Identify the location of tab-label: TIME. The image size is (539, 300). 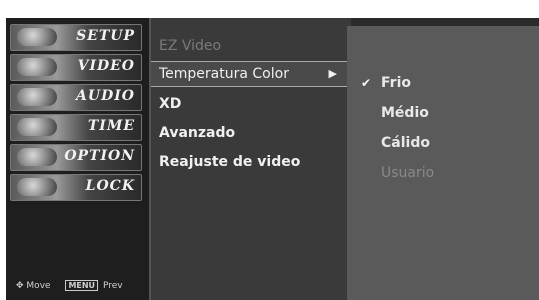
(111, 126).